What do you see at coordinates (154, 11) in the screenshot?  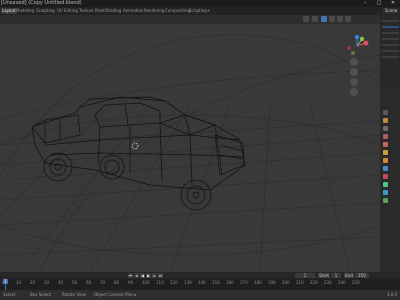 I see `tab-rendering: Rendering` at bounding box center [154, 11].